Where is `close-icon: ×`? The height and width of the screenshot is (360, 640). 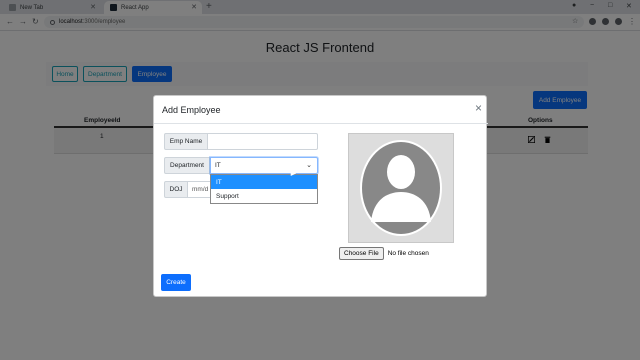
close-icon: × is located at coordinates (478, 108).